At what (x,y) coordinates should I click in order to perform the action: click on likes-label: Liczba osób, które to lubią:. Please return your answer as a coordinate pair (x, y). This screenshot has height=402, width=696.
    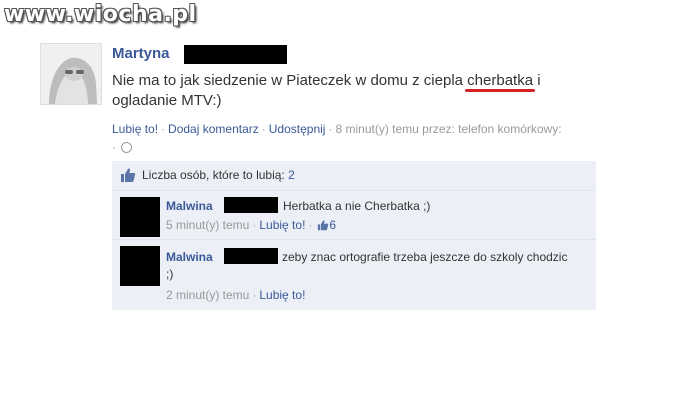
    Looking at the image, I should click on (213, 175).